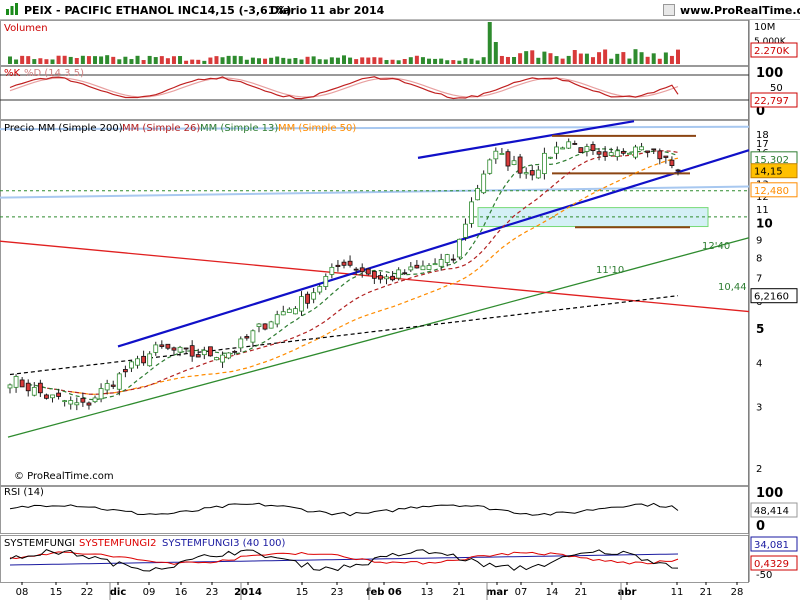  Describe the element at coordinates (610, 270) in the screenshot. I see `level-1110-label: 11'10` at that location.